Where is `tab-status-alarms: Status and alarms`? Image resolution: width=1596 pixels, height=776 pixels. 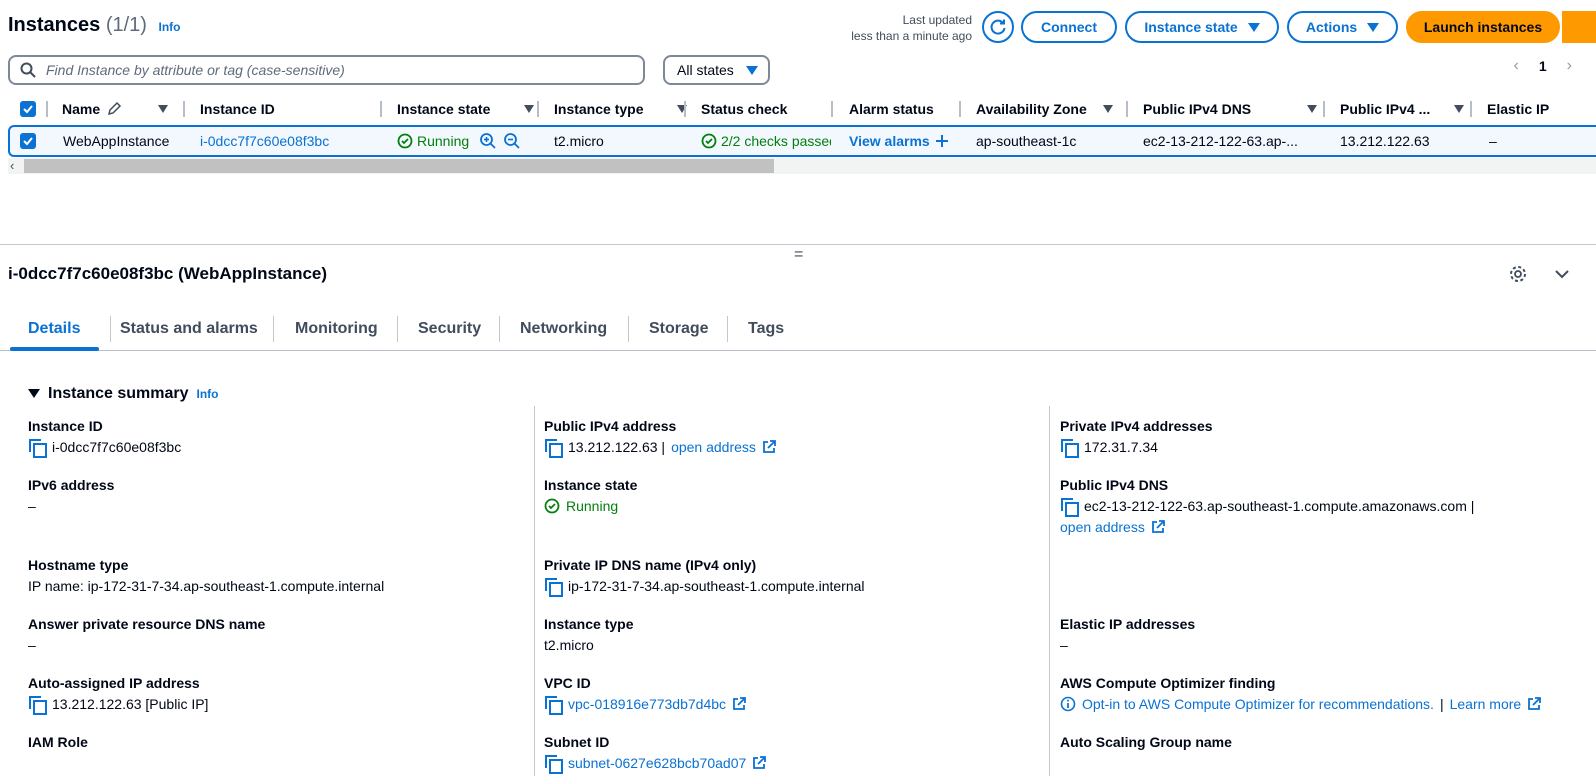
tab-status-alarms: Status and alarms is located at coordinates (189, 329).